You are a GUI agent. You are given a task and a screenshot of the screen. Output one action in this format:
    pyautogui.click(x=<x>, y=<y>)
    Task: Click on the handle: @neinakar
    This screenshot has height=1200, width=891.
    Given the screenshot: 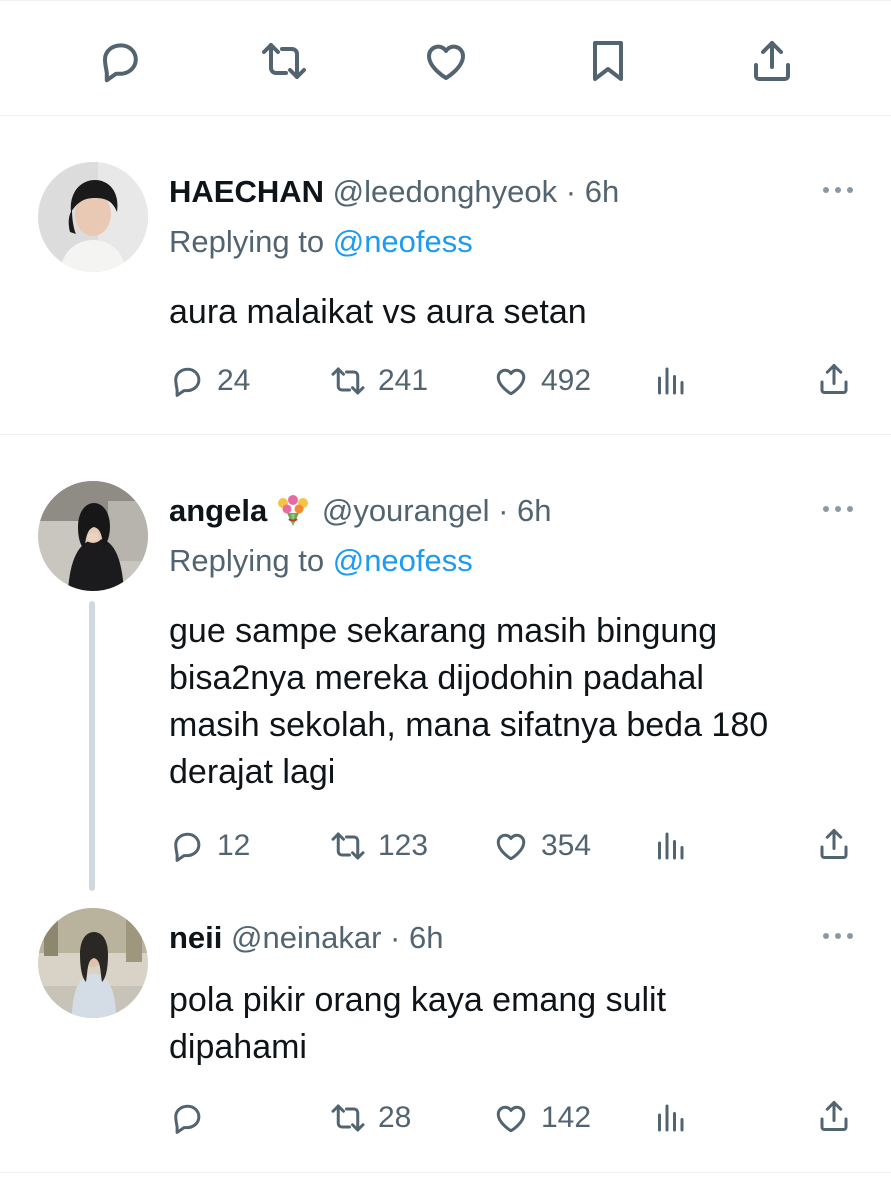 What is the action you would take?
    pyautogui.click(x=306, y=937)
    